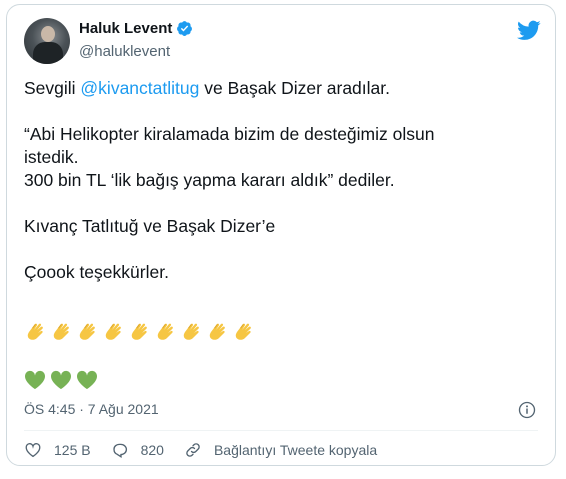  I want to click on divider, so click(281, 430).